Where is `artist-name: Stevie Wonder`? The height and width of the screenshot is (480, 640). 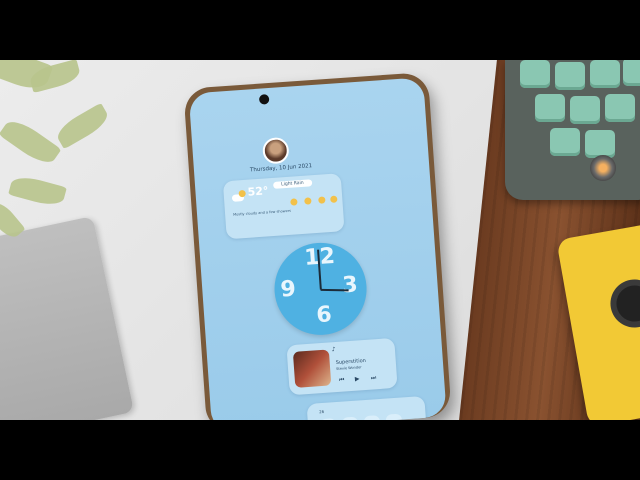
artist-name: Stevie Wonder is located at coordinates (349, 368).